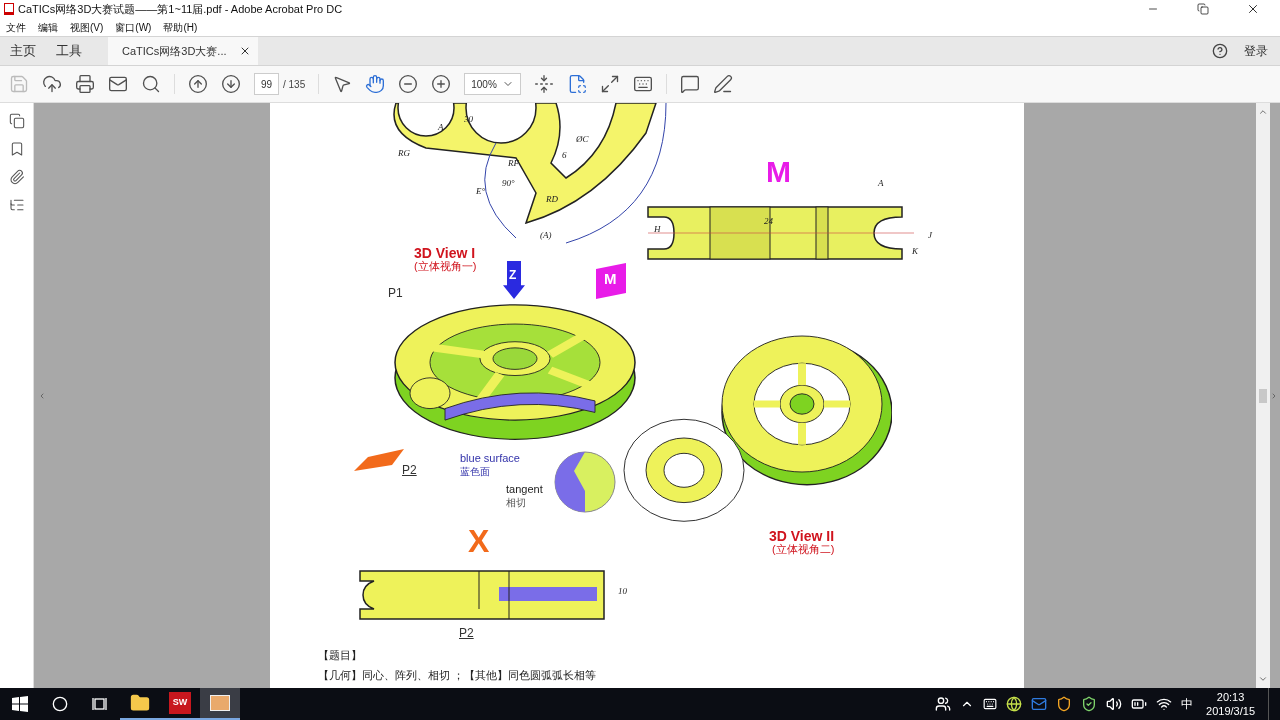 The width and height of the screenshot is (1280, 720). What do you see at coordinates (231, 84) in the screenshot?
I see `next-page-icon` at bounding box center [231, 84].